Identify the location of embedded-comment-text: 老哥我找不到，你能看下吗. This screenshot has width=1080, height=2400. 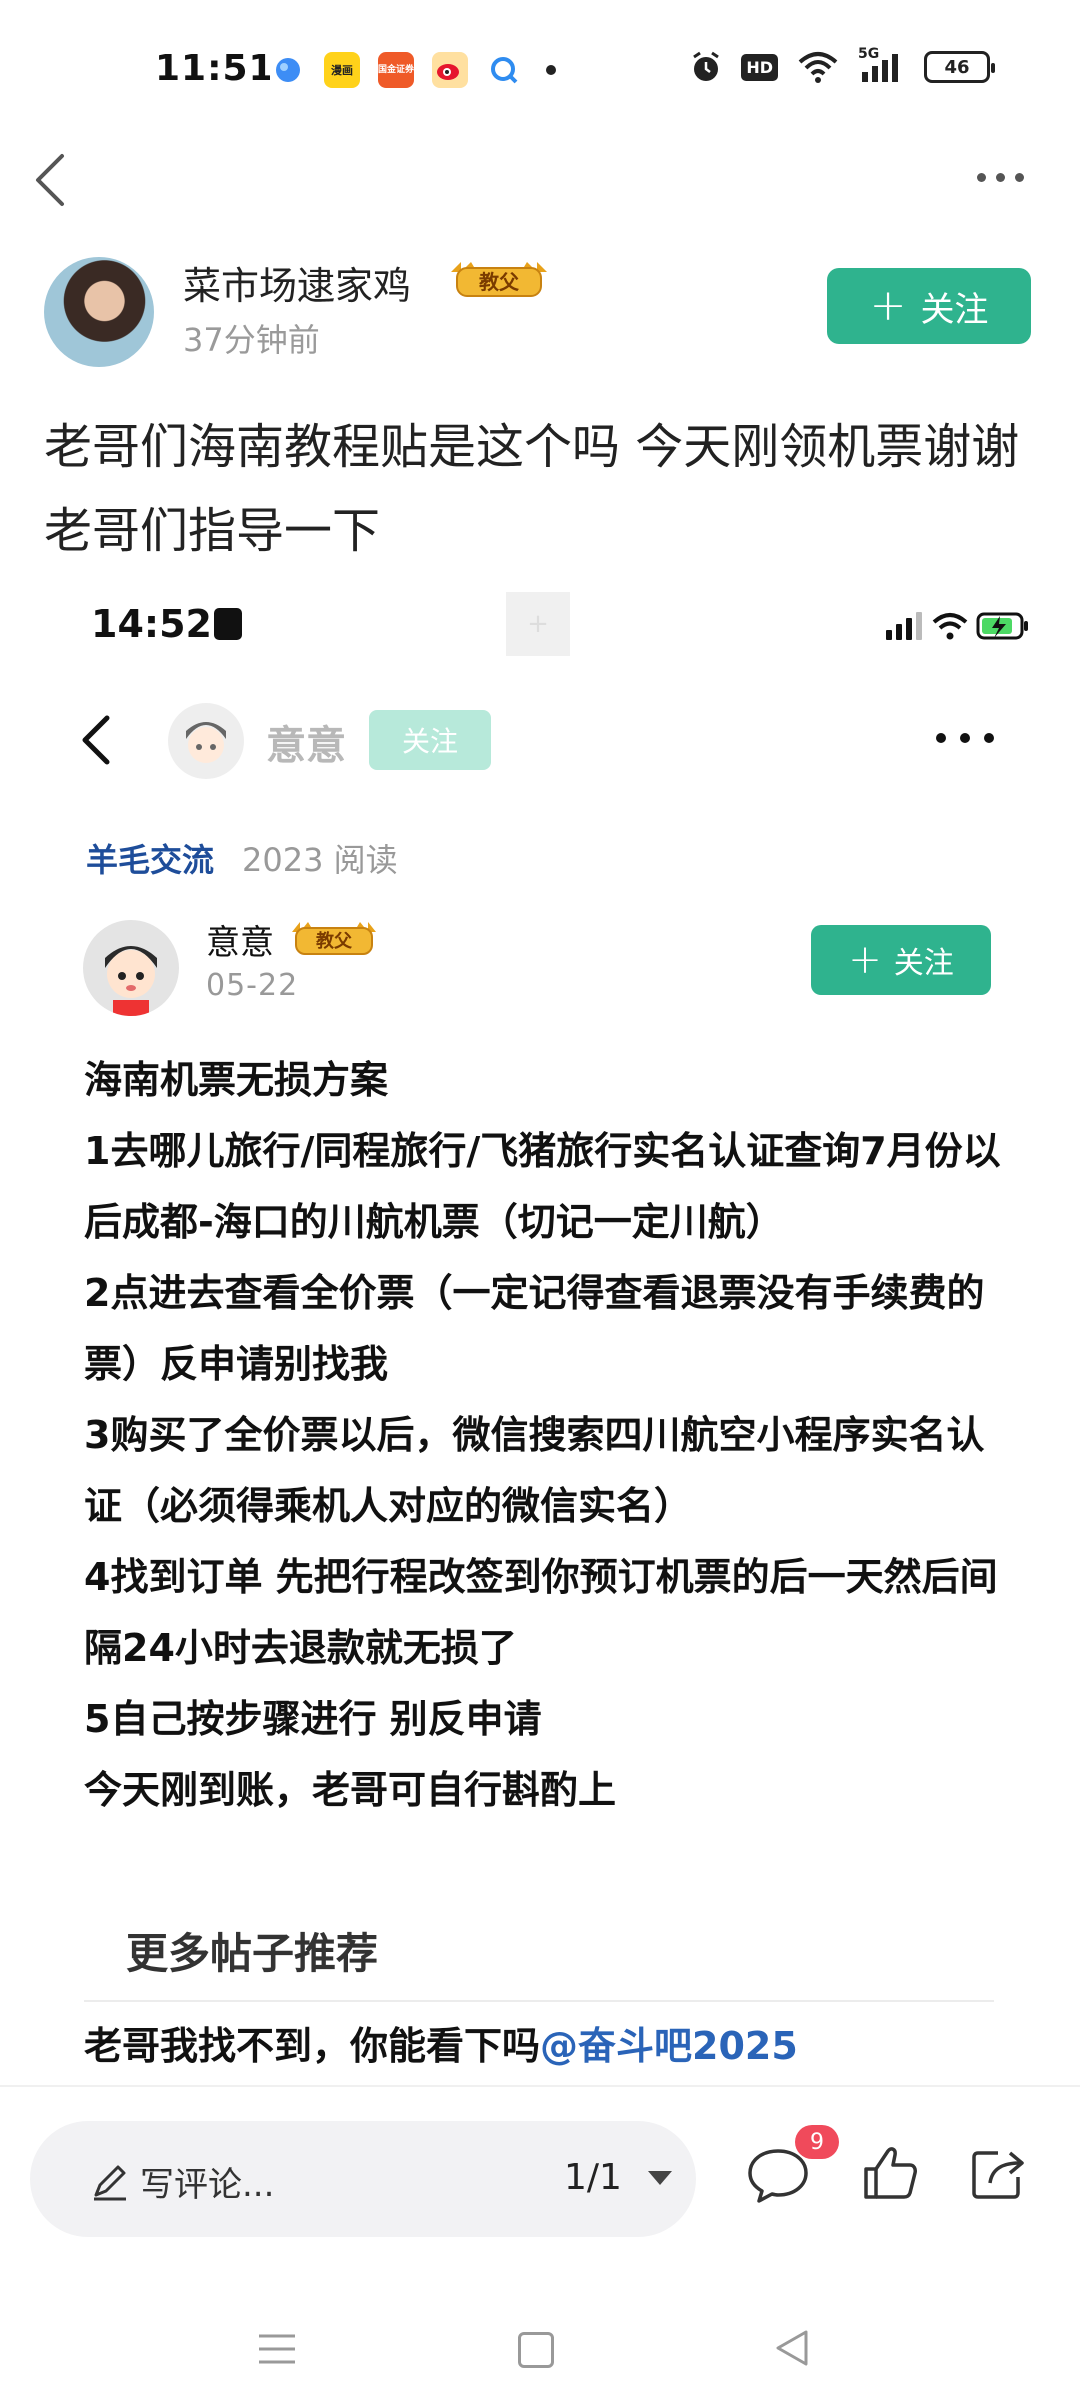
(312, 2046).